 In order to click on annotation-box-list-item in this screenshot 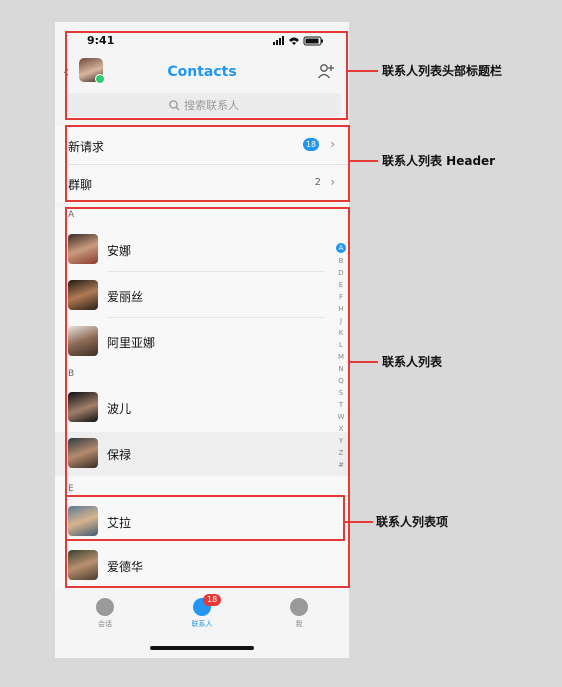, I will do `click(205, 518)`.